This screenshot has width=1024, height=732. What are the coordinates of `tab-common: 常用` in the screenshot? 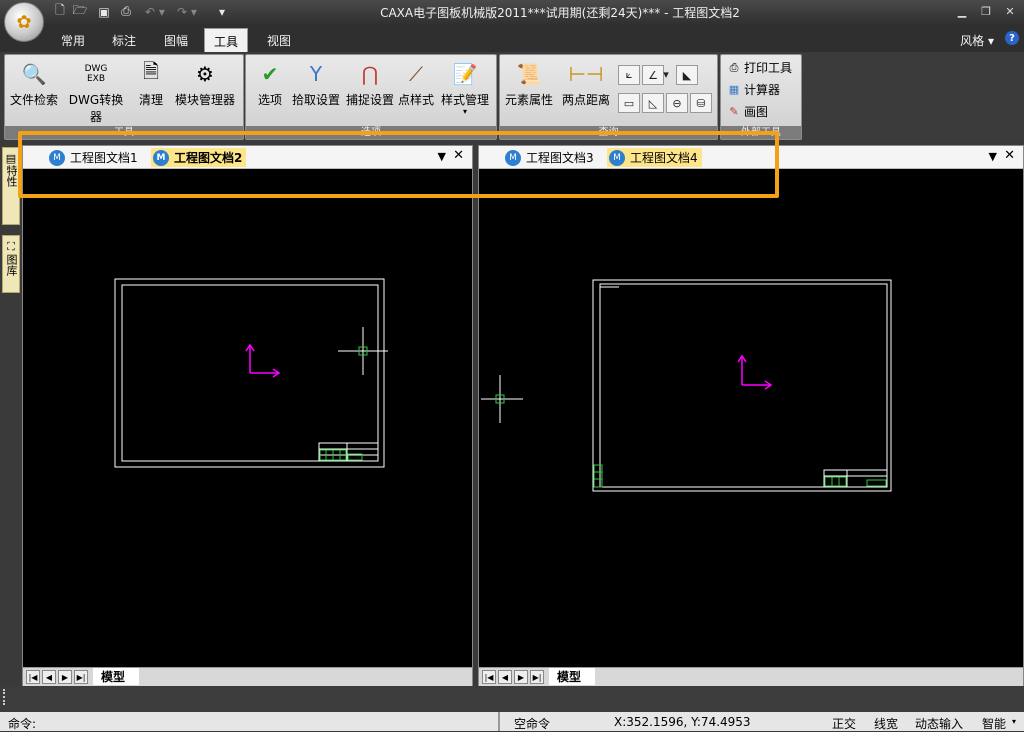 It's located at (73, 40).